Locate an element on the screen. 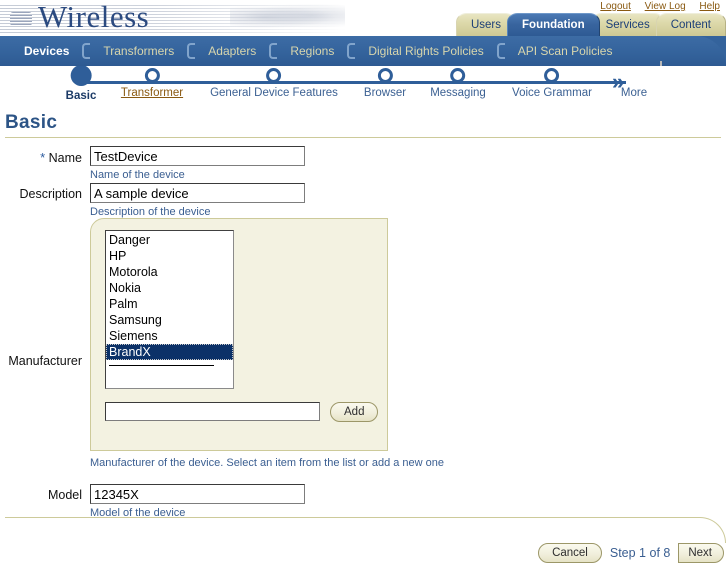  cancel-button: Cancel is located at coordinates (570, 553).